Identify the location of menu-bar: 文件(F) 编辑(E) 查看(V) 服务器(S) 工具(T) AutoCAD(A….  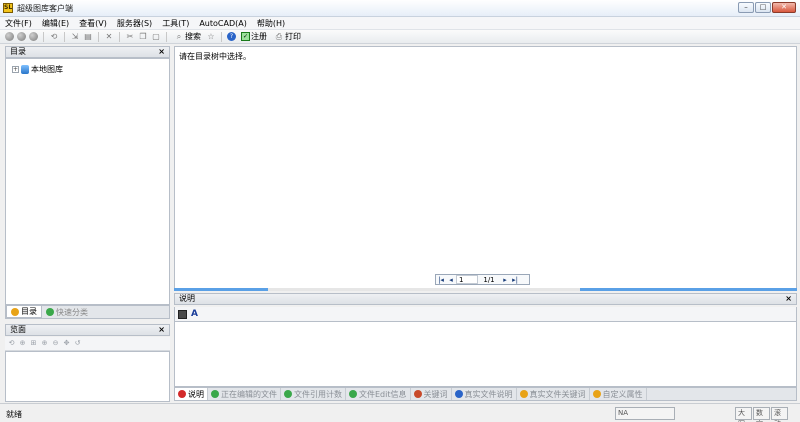
(400, 23).